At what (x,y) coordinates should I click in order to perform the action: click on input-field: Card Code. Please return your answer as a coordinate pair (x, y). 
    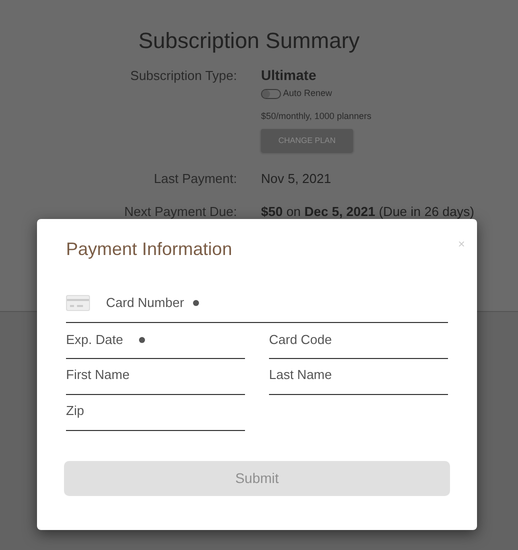
    Looking at the image, I should click on (344, 340).